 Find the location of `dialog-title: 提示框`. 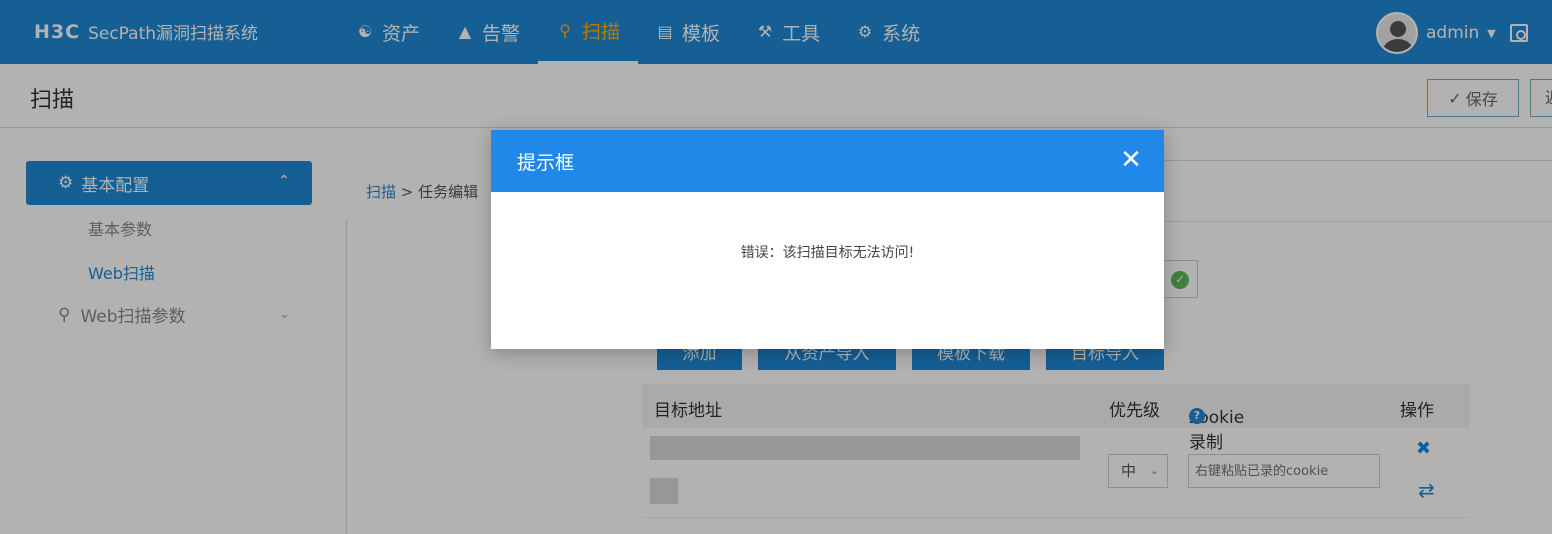

dialog-title: 提示框 is located at coordinates (546, 163).